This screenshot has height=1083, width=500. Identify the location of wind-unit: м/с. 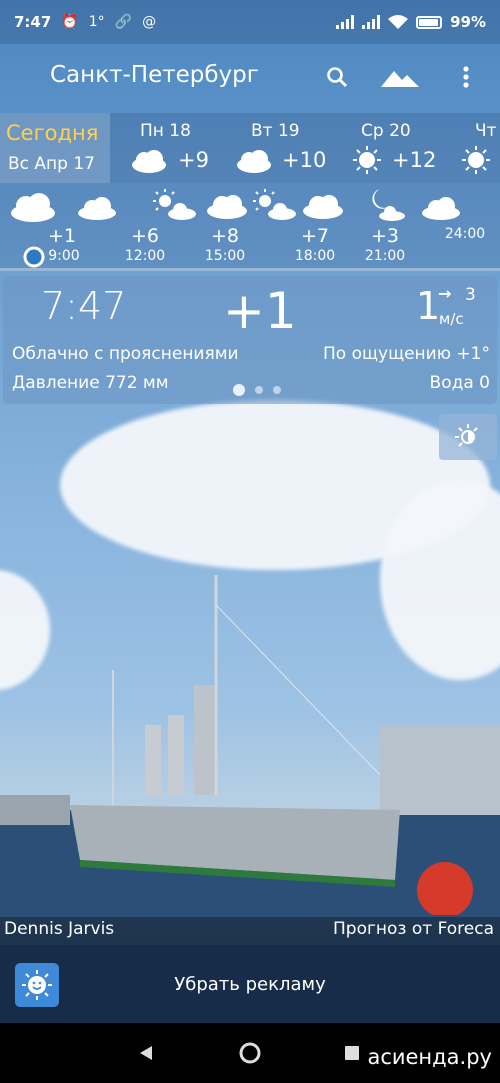
(451, 319).